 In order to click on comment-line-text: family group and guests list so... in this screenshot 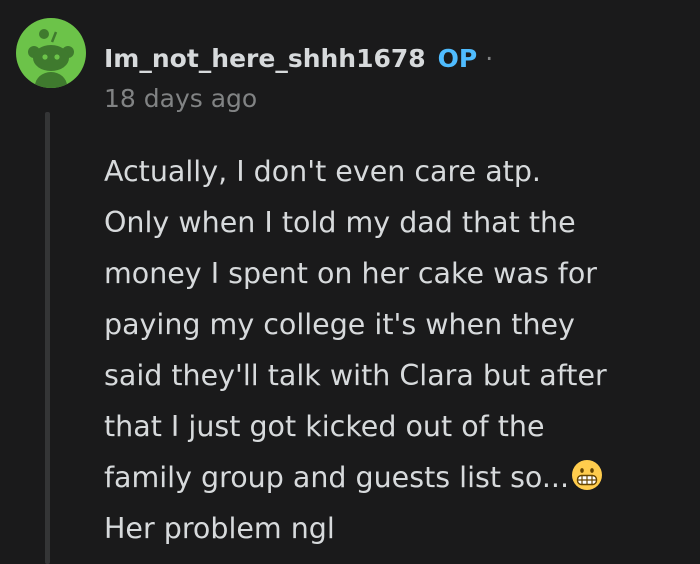, I will do `click(337, 477)`.